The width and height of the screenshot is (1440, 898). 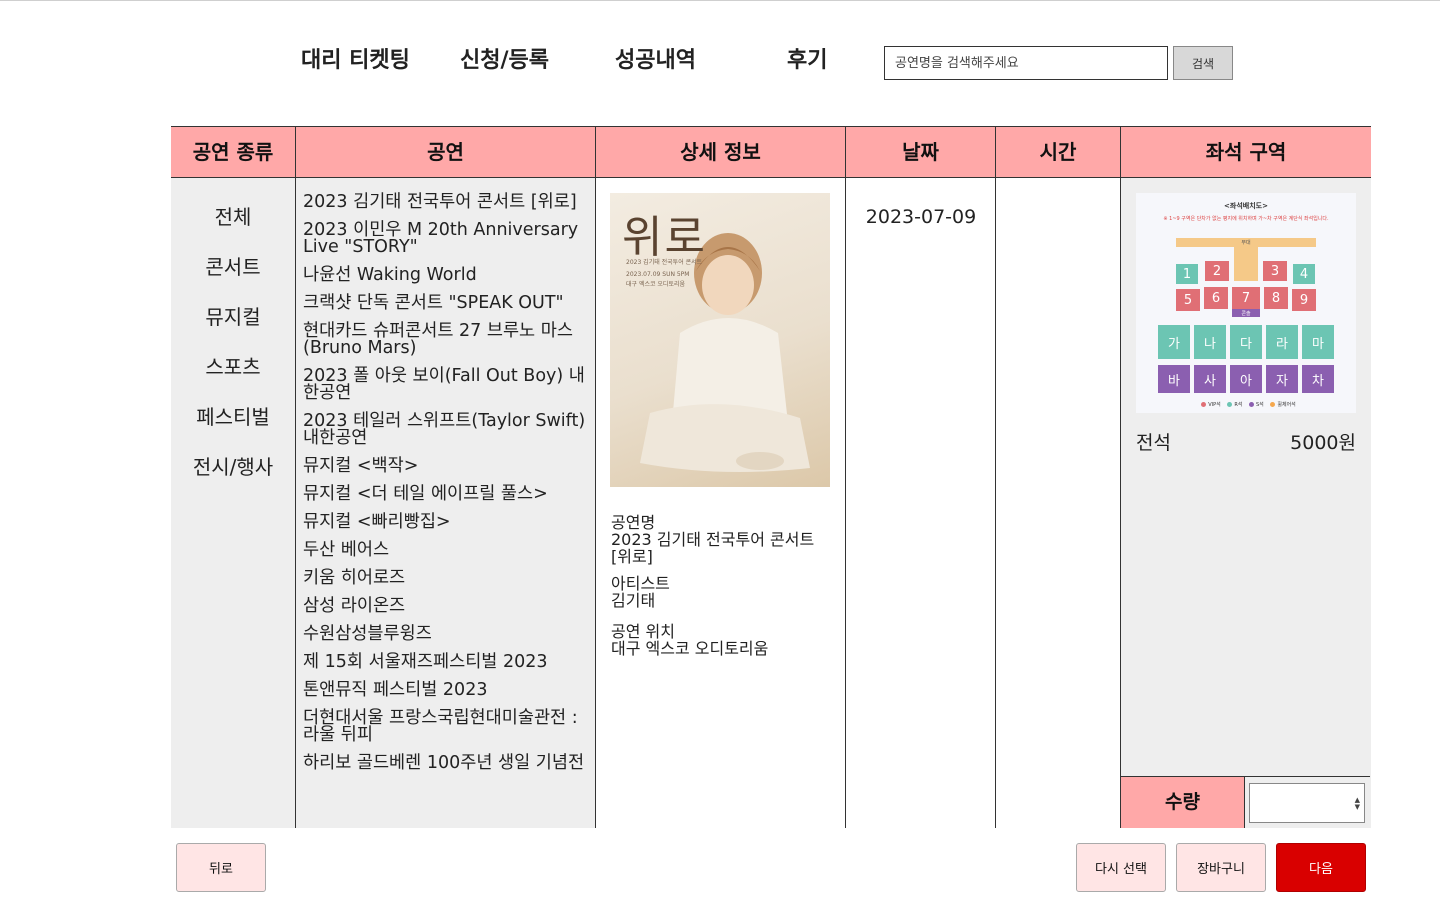 What do you see at coordinates (445, 384) in the screenshot?
I see `show-item: 2023 폴 아웃 보이(Fall Out Boy) 내한공연` at bounding box center [445, 384].